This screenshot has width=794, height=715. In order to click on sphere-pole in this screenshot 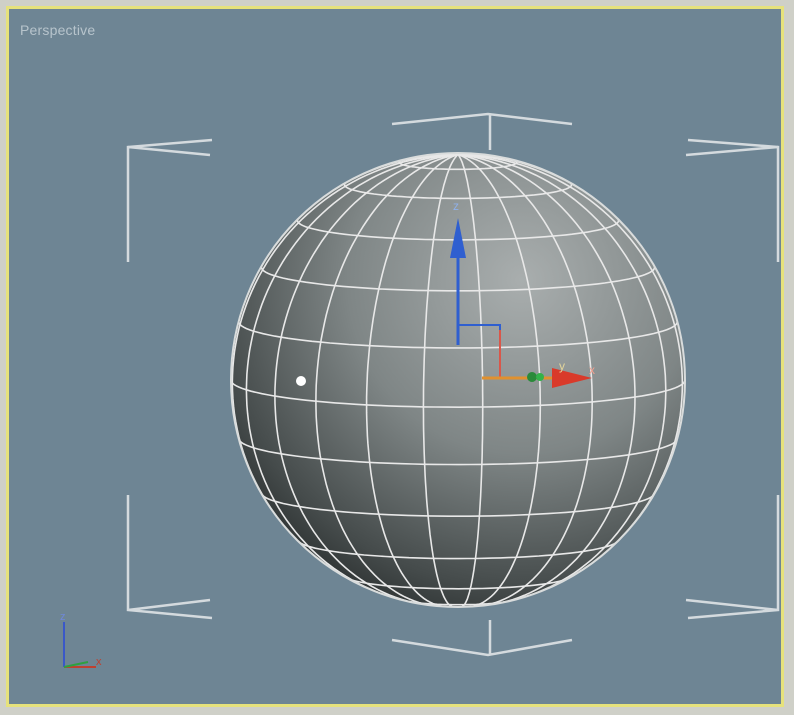, I will do `click(301, 381)`.